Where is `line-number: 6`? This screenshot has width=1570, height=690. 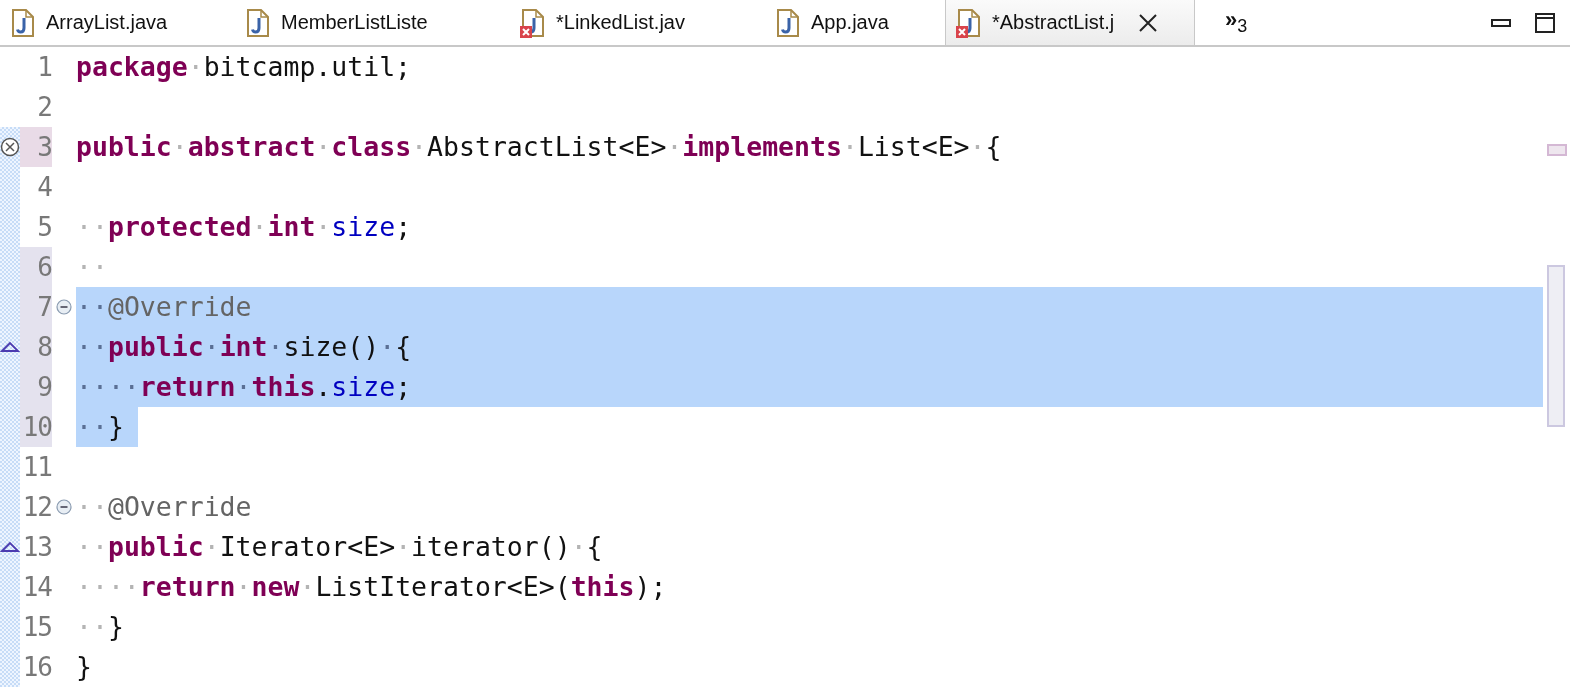 line-number: 6 is located at coordinates (36, 267).